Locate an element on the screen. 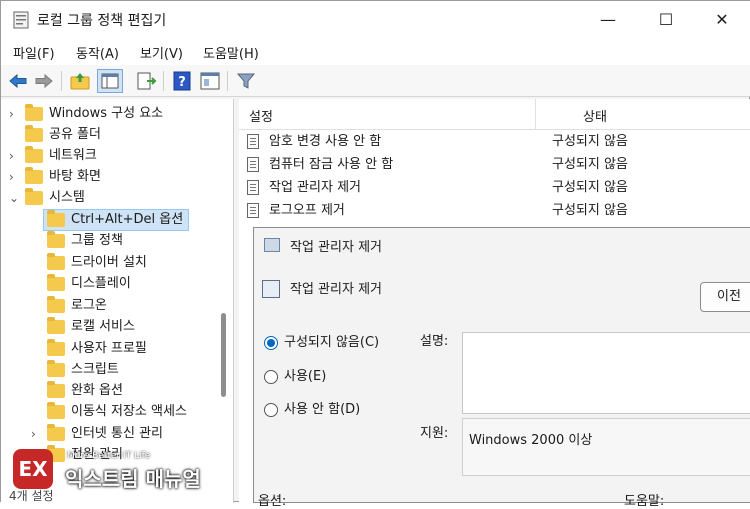 This screenshot has height=509, width=750. tree-item-group-policy: 그룹 정책 is located at coordinates (111, 241).